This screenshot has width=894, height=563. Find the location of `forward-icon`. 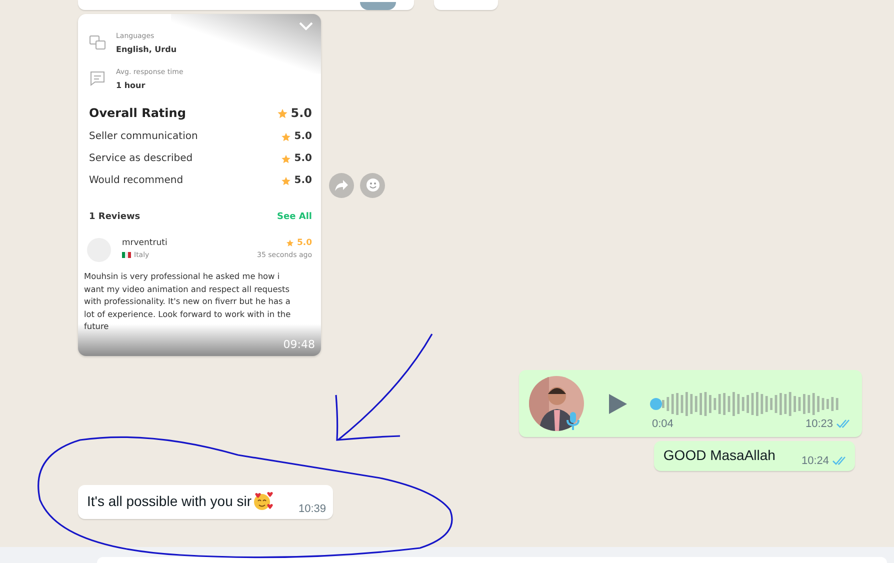

forward-icon is located at coordinates (341, 185).